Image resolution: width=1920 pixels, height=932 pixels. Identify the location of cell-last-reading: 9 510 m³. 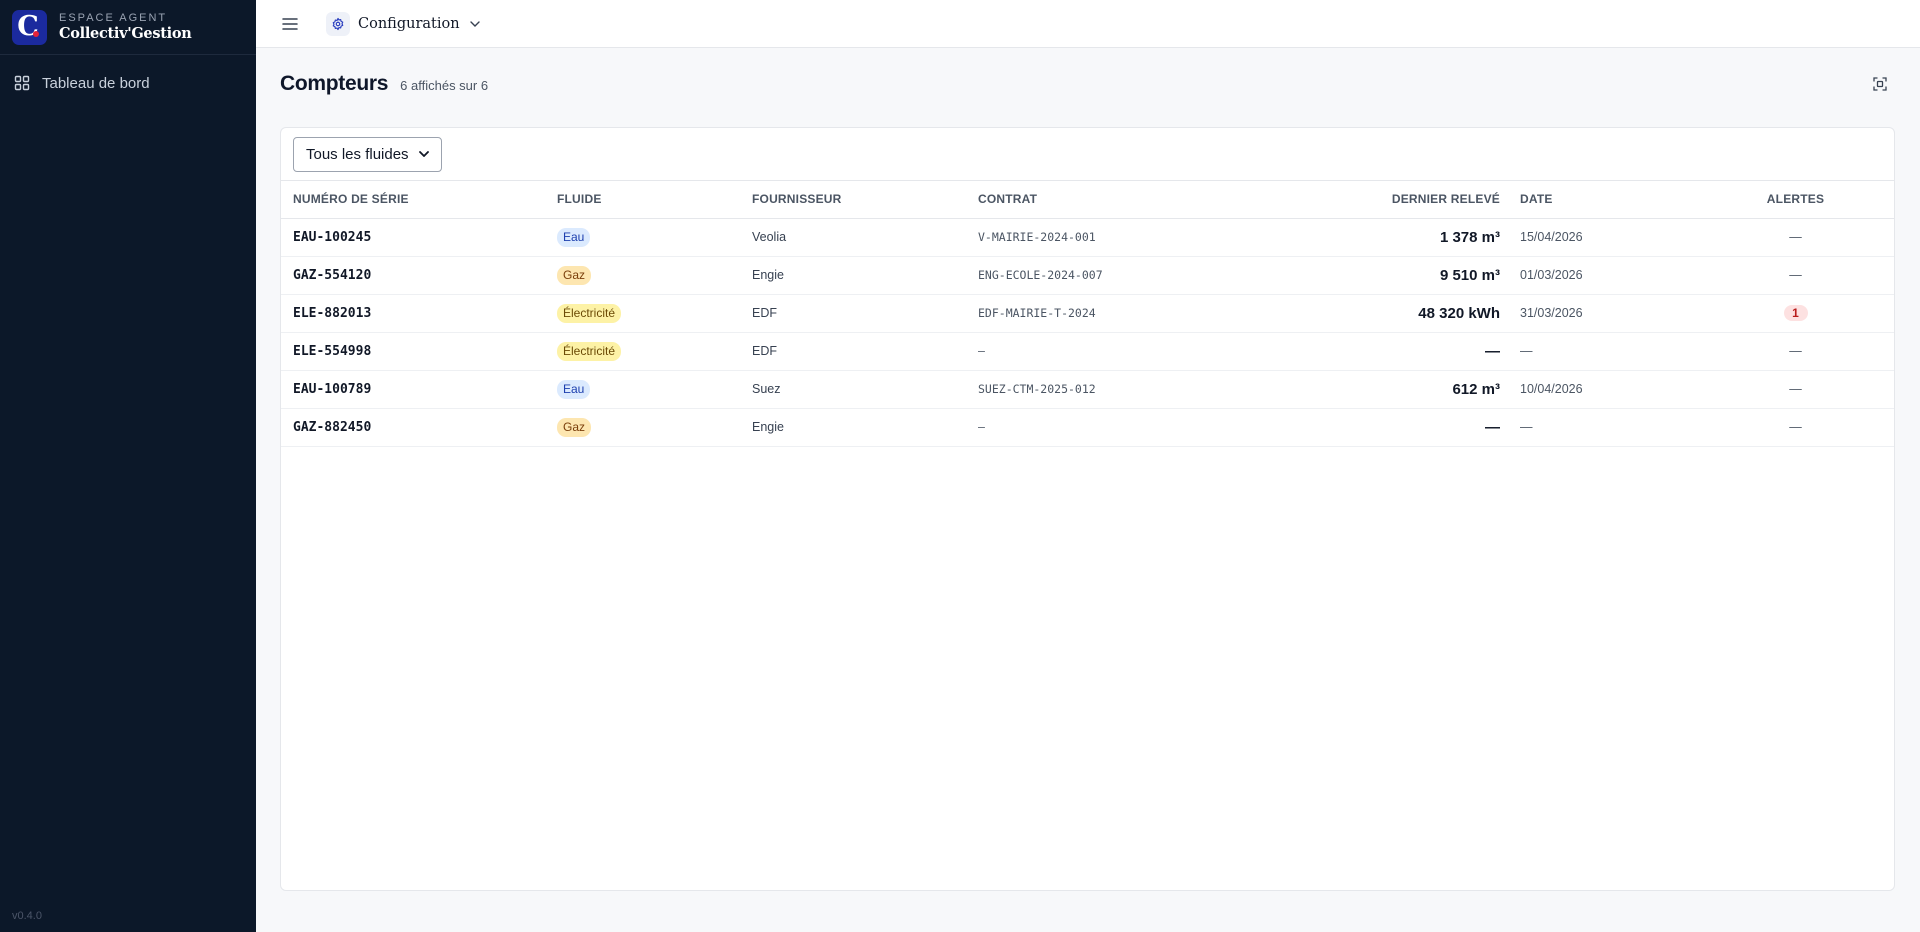
(1374, 275).